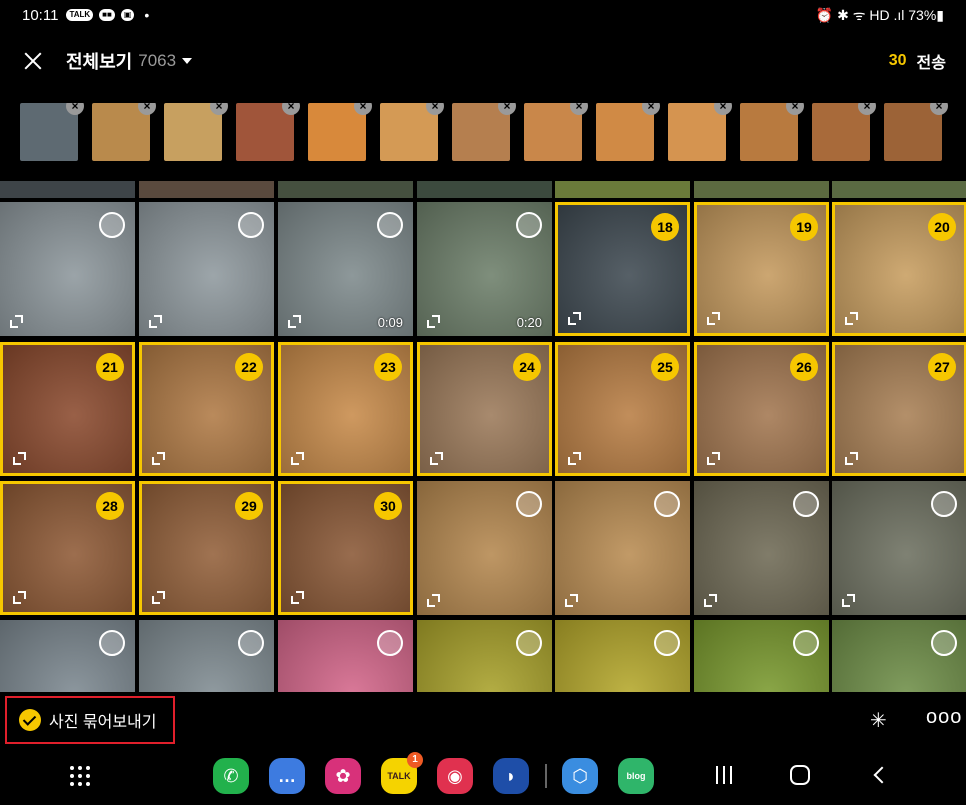  Describe the element at coordinates (484, 409) in the screenshot. I see `photo-tile: 24` at that location.